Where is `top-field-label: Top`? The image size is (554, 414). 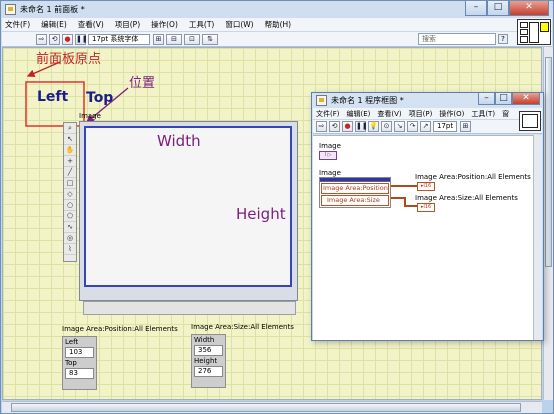
top-field-label: Top is located at coordinates (71, 363).